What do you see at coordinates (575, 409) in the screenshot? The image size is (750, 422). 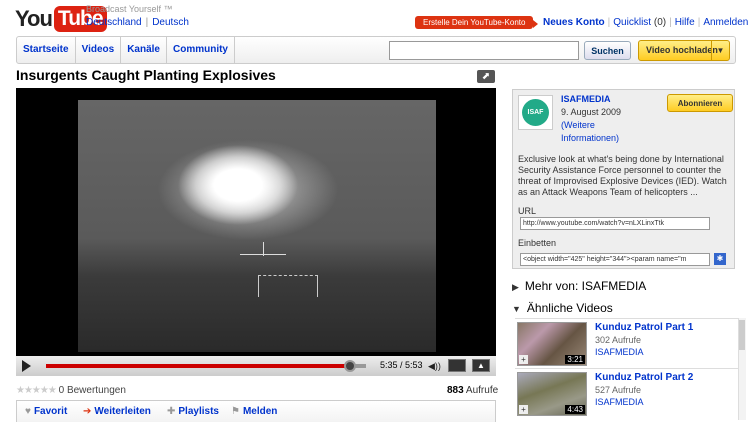 I see `duration-badge: 4:43` at bounding box center [575, 409].